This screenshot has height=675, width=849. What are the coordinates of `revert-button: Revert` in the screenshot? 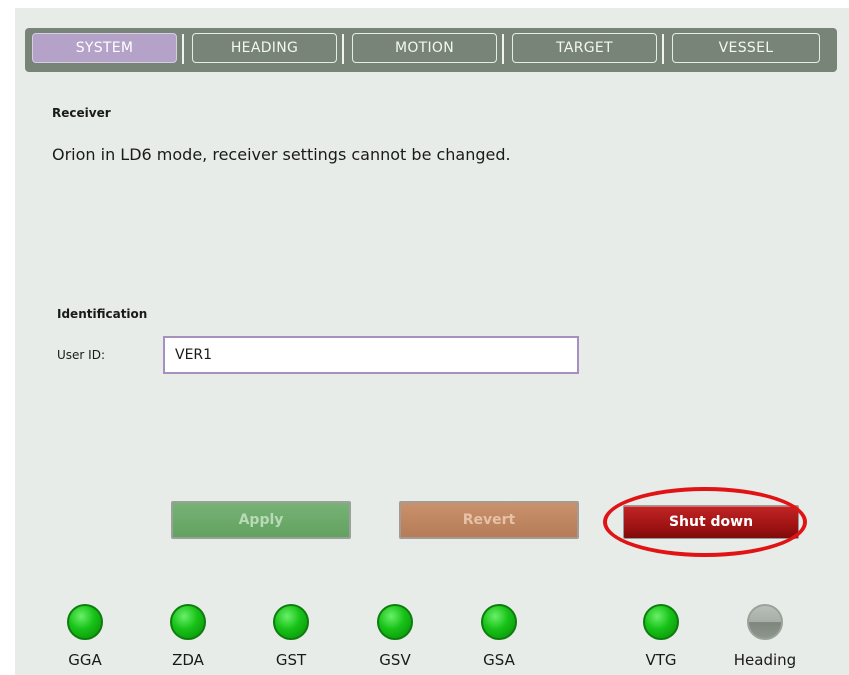 It's located at (489, 520).